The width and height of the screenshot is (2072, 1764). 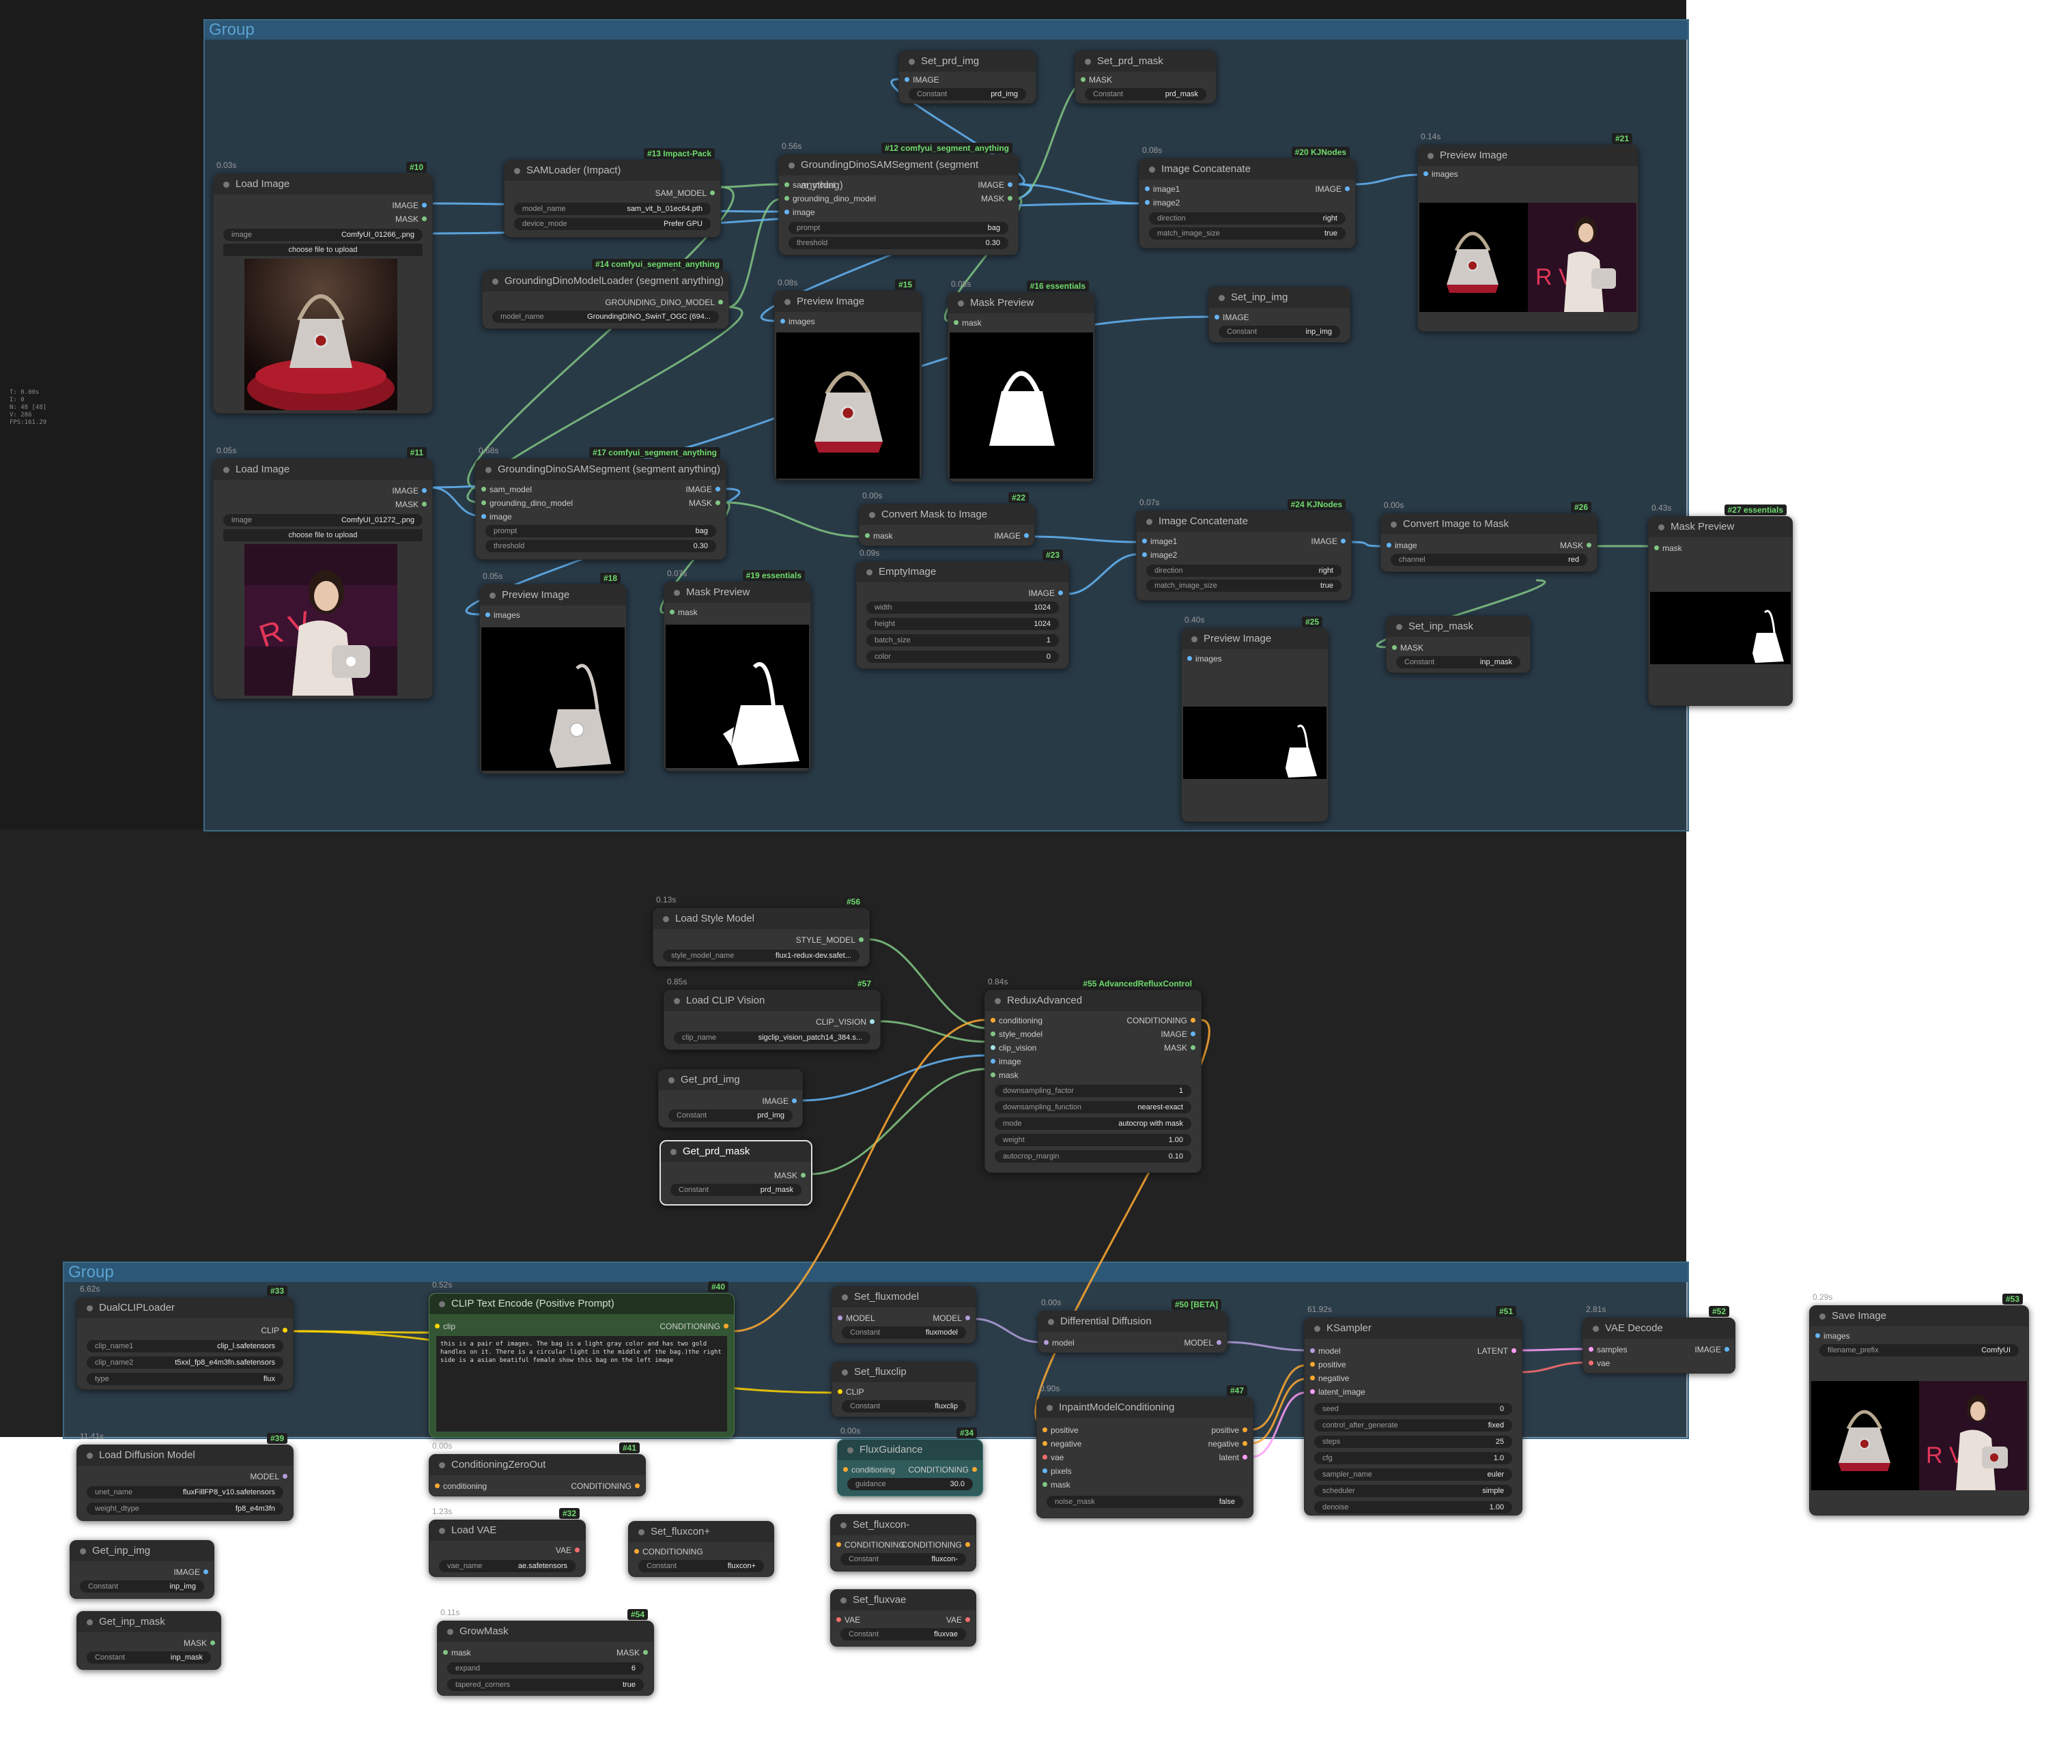 What do you see at coordinates (1279, 297) in the screenshot?
I see `node-title: Set_inp_img` at bounding box center [1279, 297].